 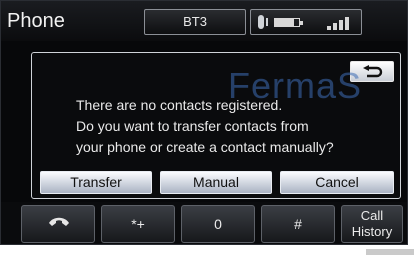 What do you see at coordinates (216, 182) in the screenshot?
I see `manual-button: Manual` at bounding box center [216, 182].